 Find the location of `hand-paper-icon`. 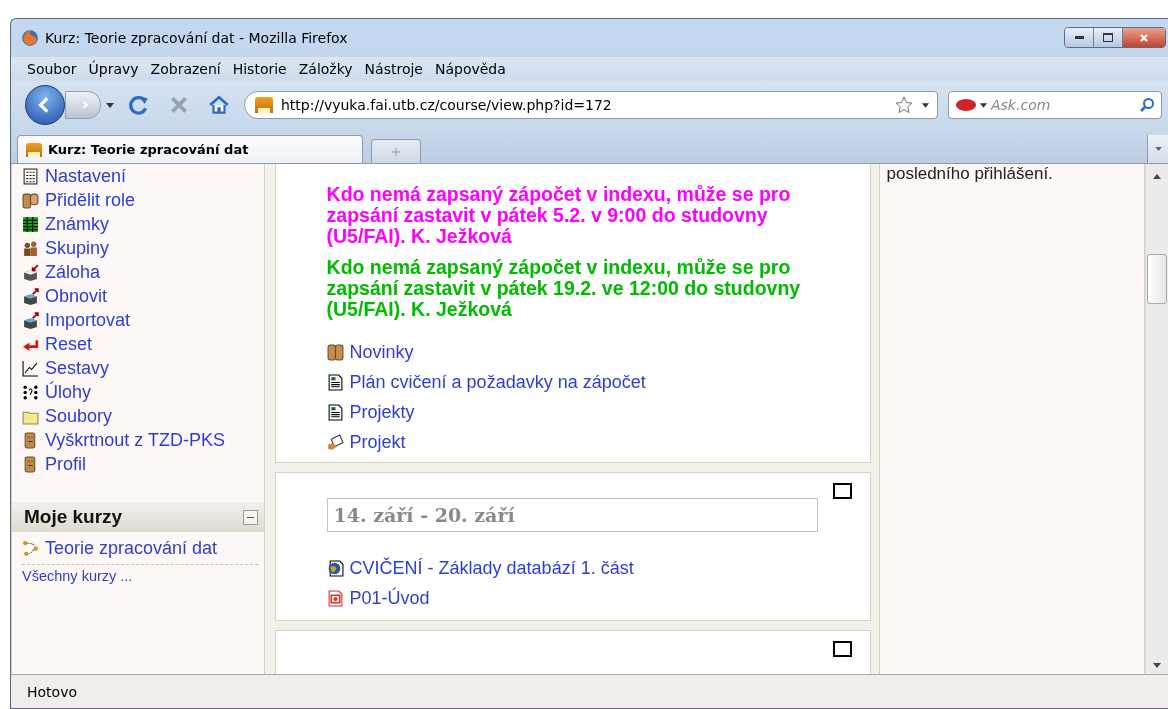

hand-paper-icon is located at coordinates (335, 442).